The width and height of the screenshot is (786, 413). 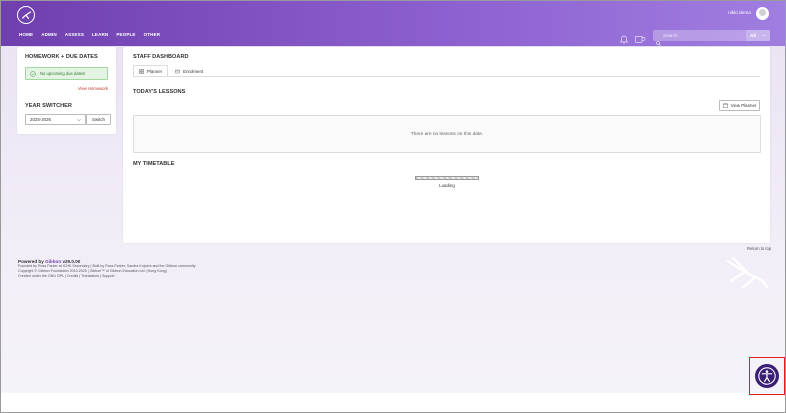 I want to click on dashboard-tabs: Planner Enrolment, so click(x=171, y=70).